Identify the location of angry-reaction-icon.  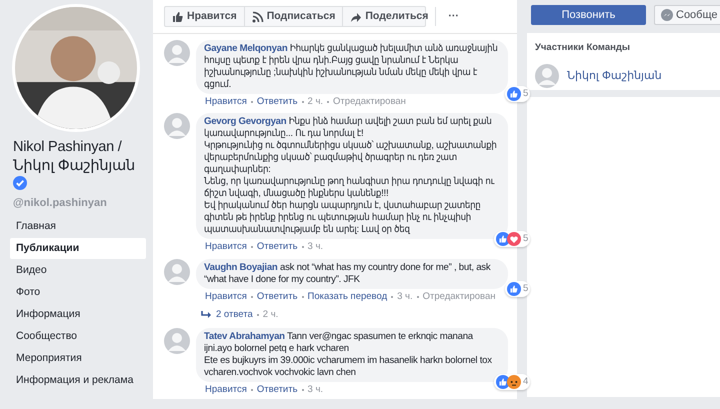
(513, 382).